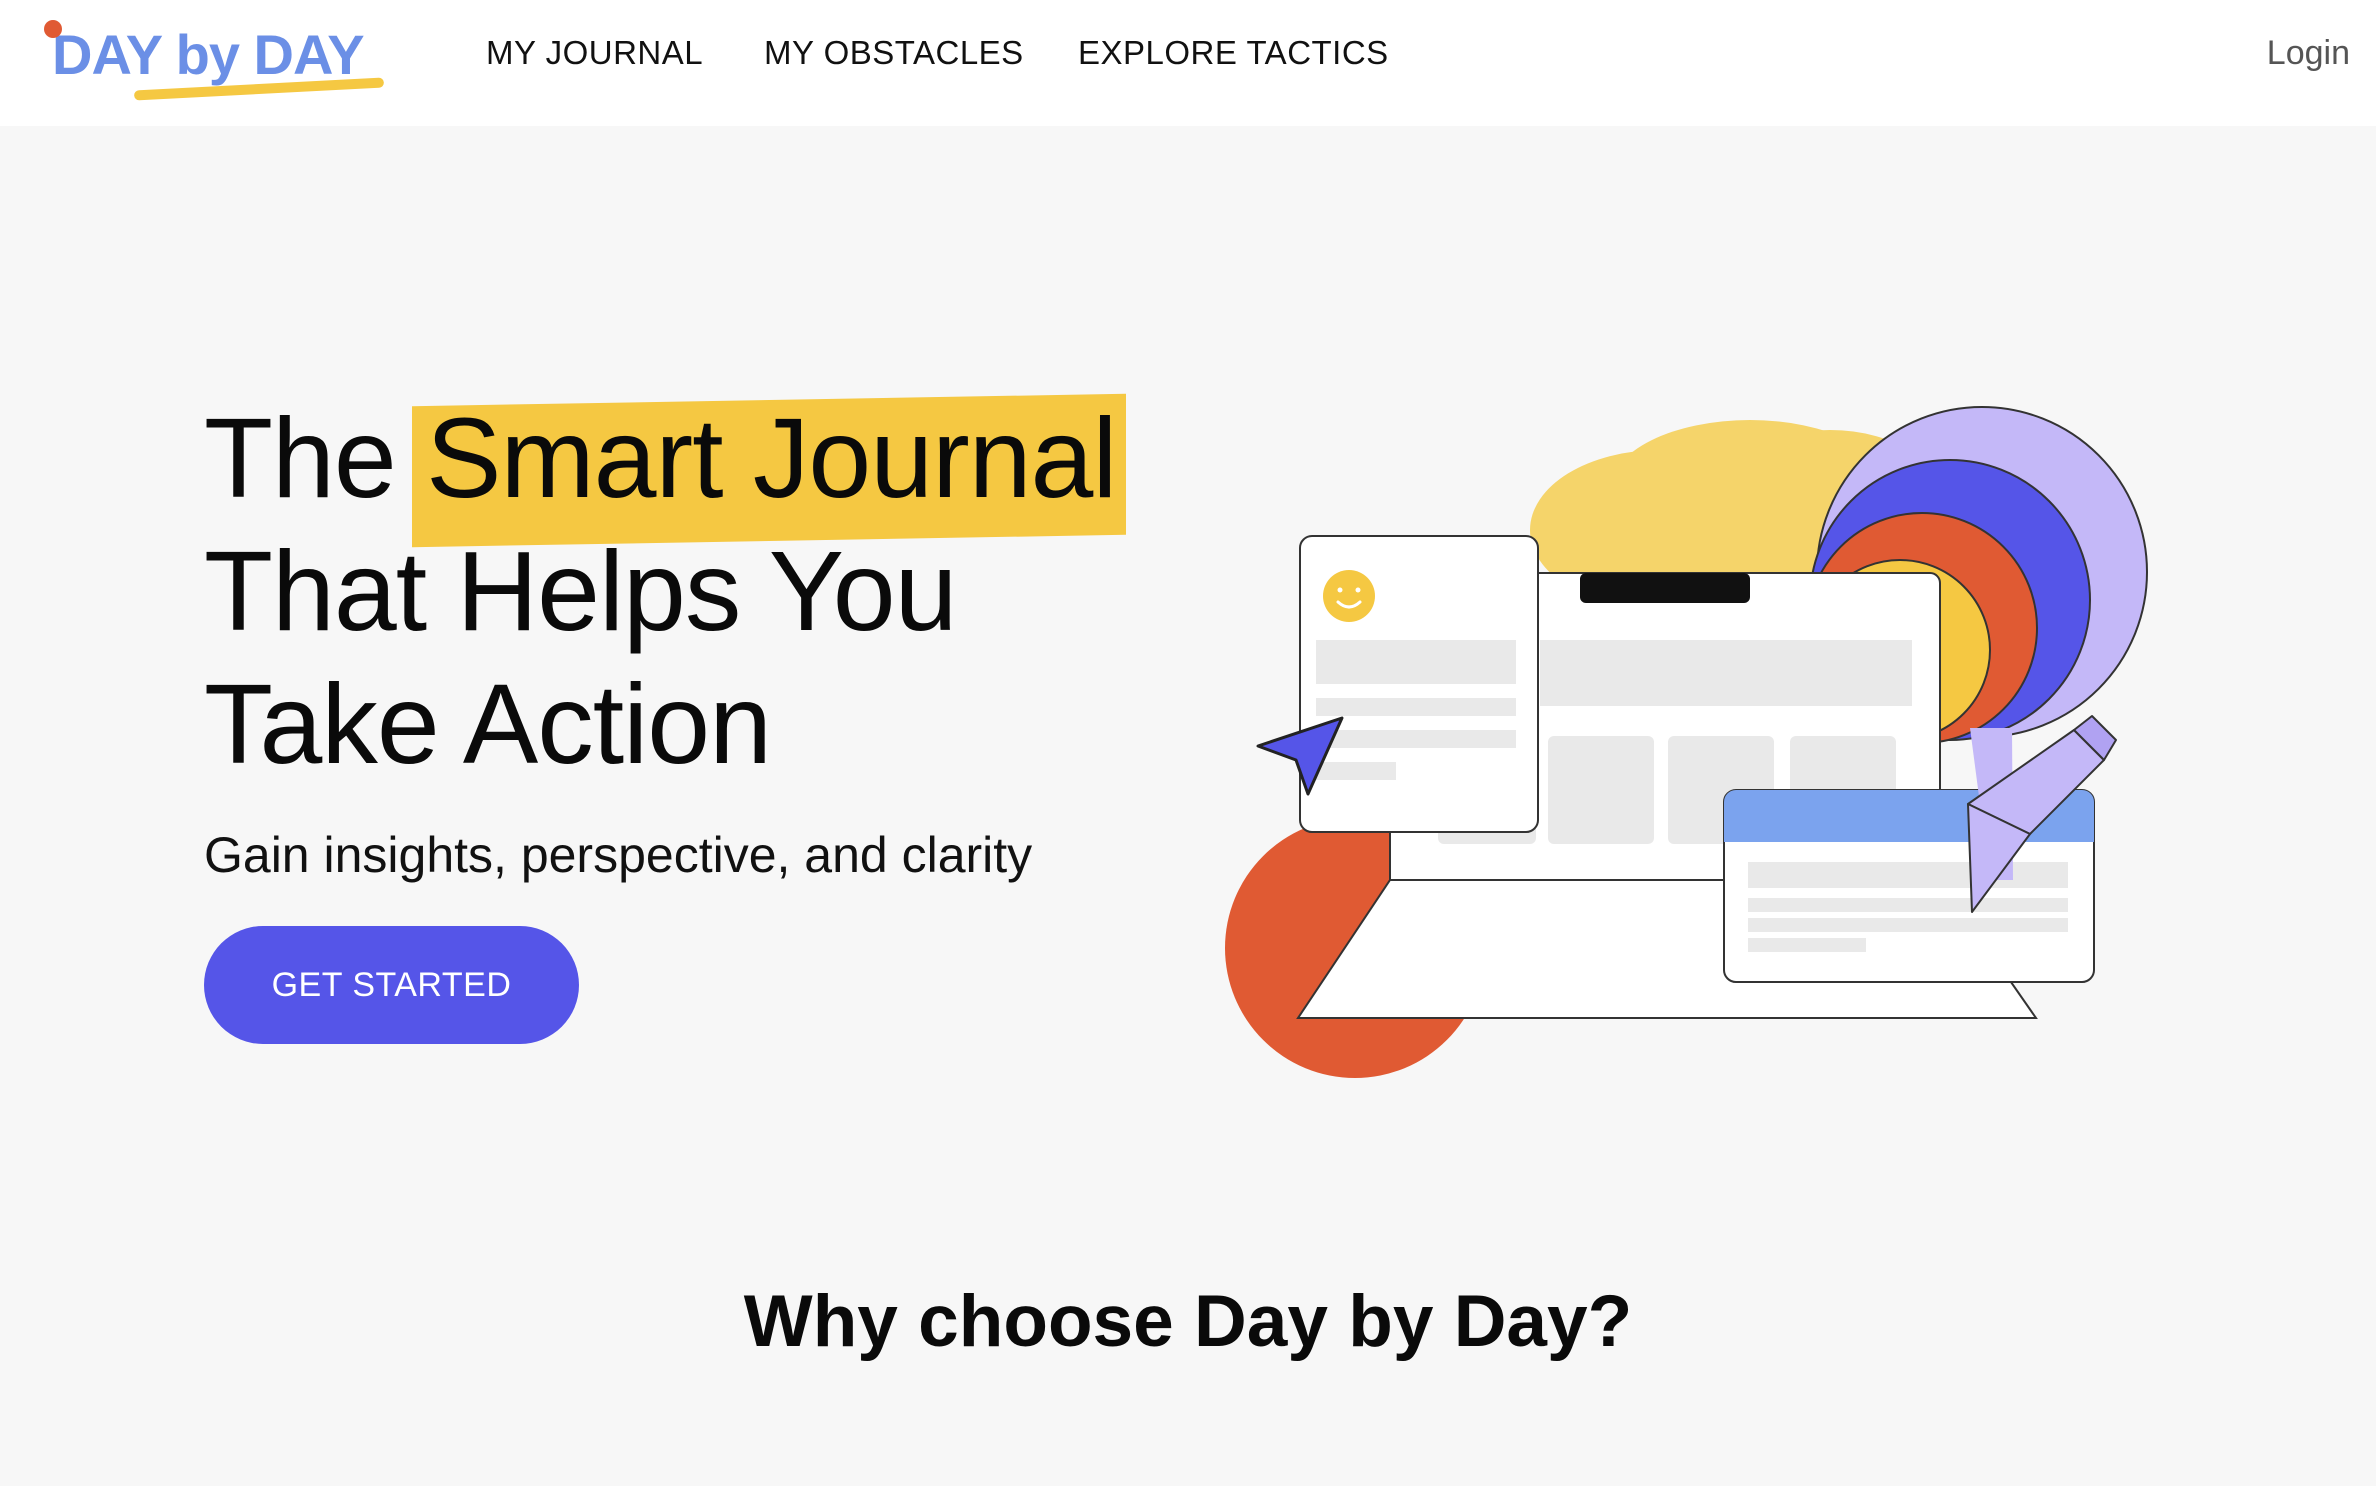 The width and height of the screenshot is (2376, 1486). What do you see at coordinates (894, 53) in the screenshot?
I see `nav-my-obstacles: MY OBSTACLES` at bounding box center [894, 53].